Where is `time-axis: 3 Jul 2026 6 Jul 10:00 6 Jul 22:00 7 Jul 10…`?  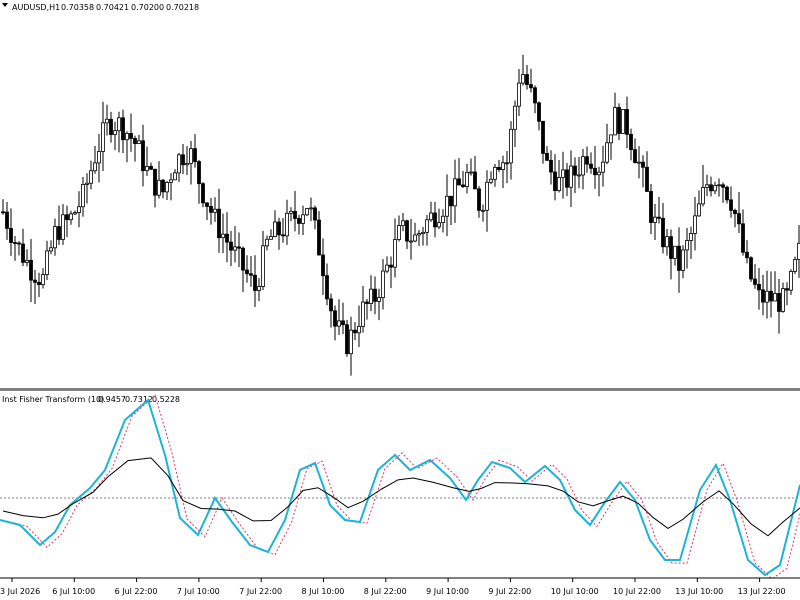 time-axis: 3 Jul 2026 6 Jul 10:00 6 Jul 22:00 7 Jul 10… is located at coordinates (393, 587).